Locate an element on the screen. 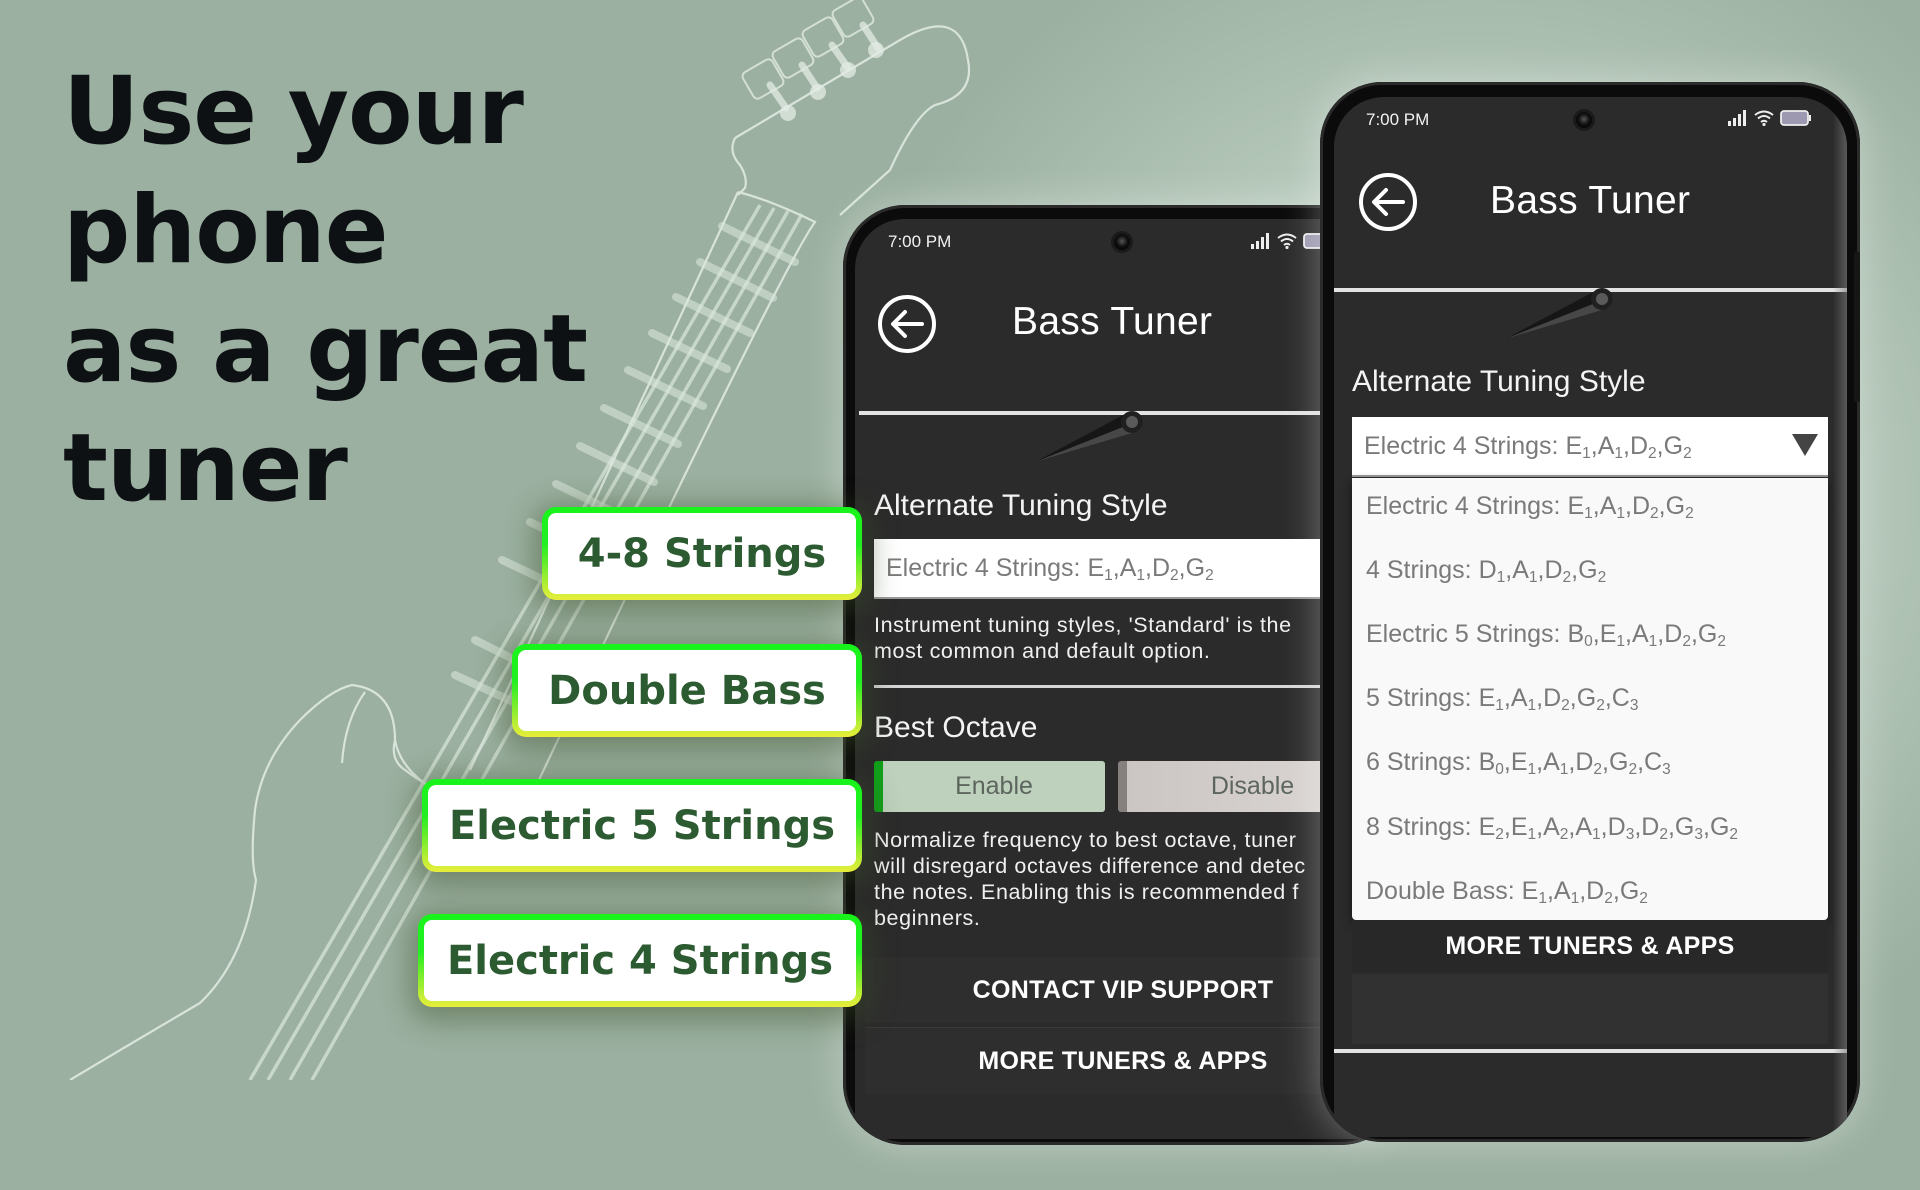 This screenshot has height=1190, width=1920. empty-panel is located at coordinates (1590, 1009).